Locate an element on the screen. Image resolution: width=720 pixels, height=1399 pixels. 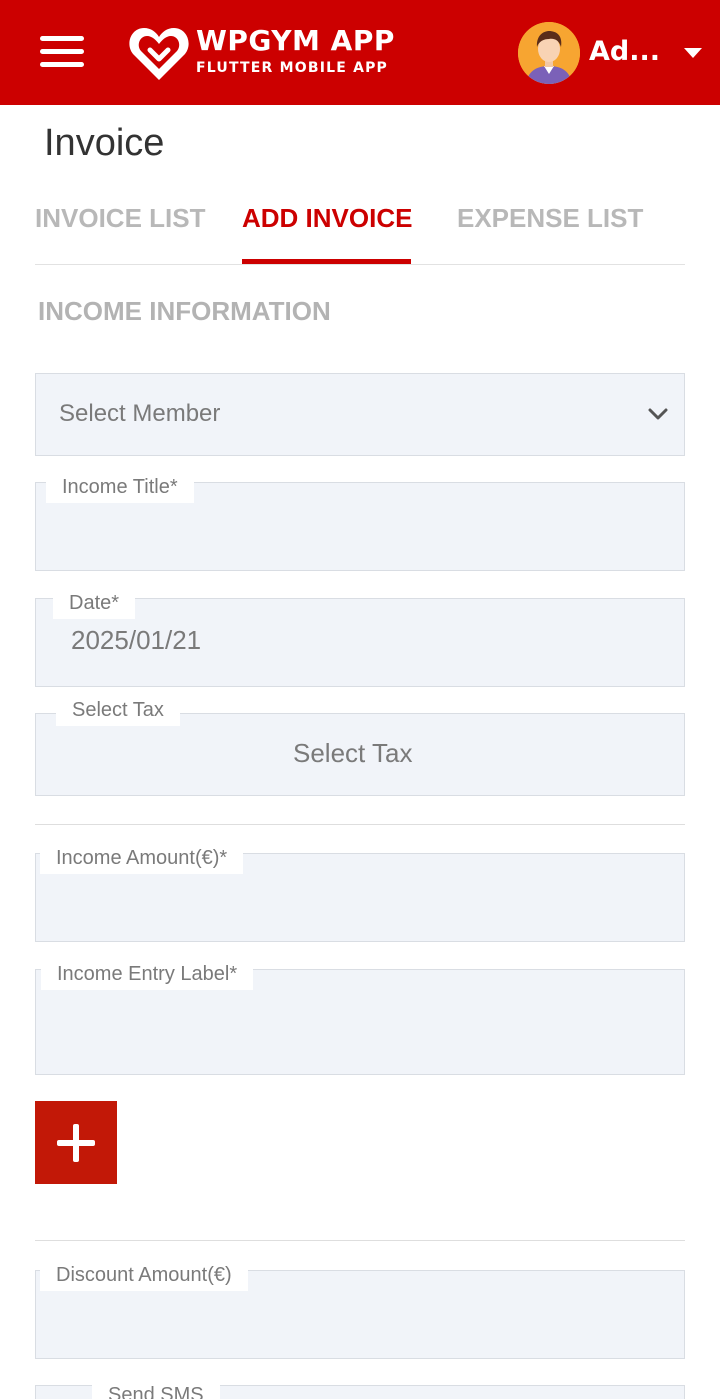
tab-expense-list: EXPENSE LIST is located at coordinates (550, 218).